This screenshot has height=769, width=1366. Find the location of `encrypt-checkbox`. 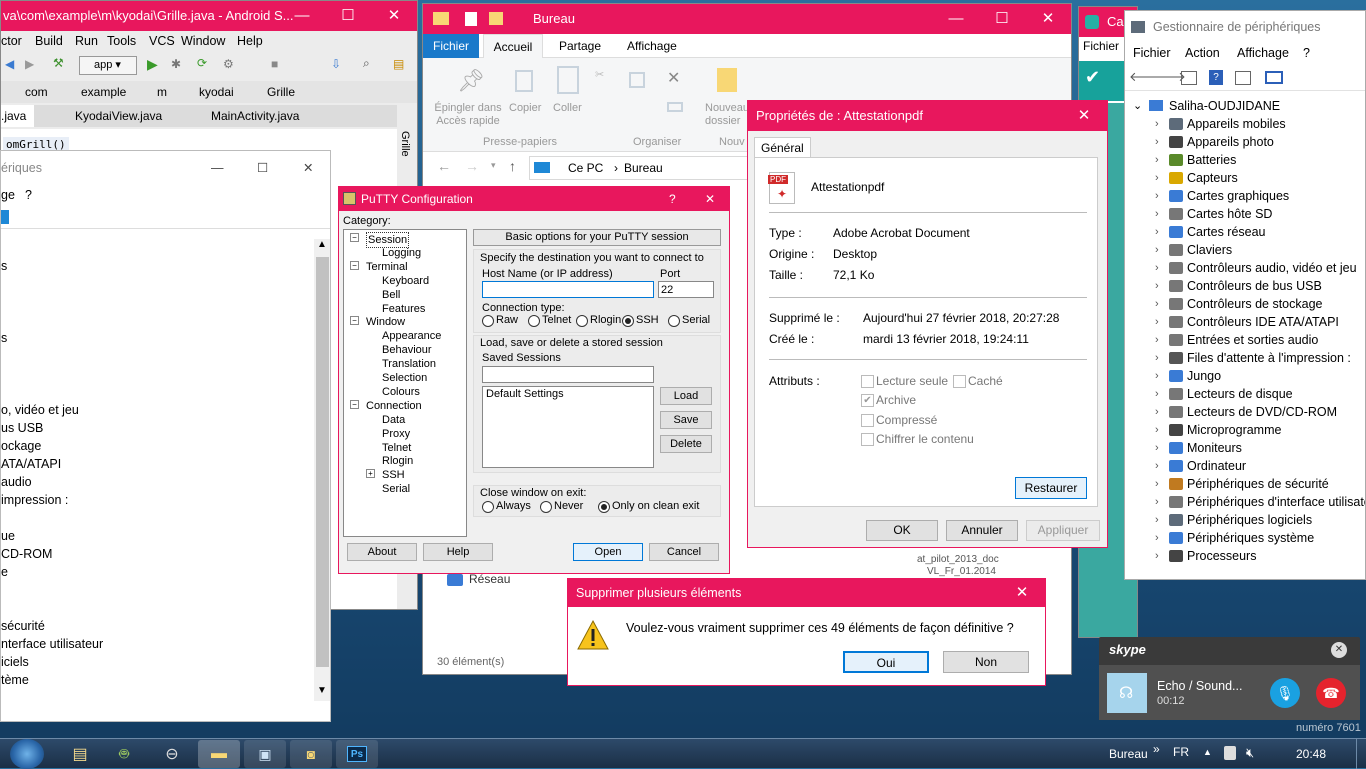

encrypt-checkbox is located at coordinates (867, 439).